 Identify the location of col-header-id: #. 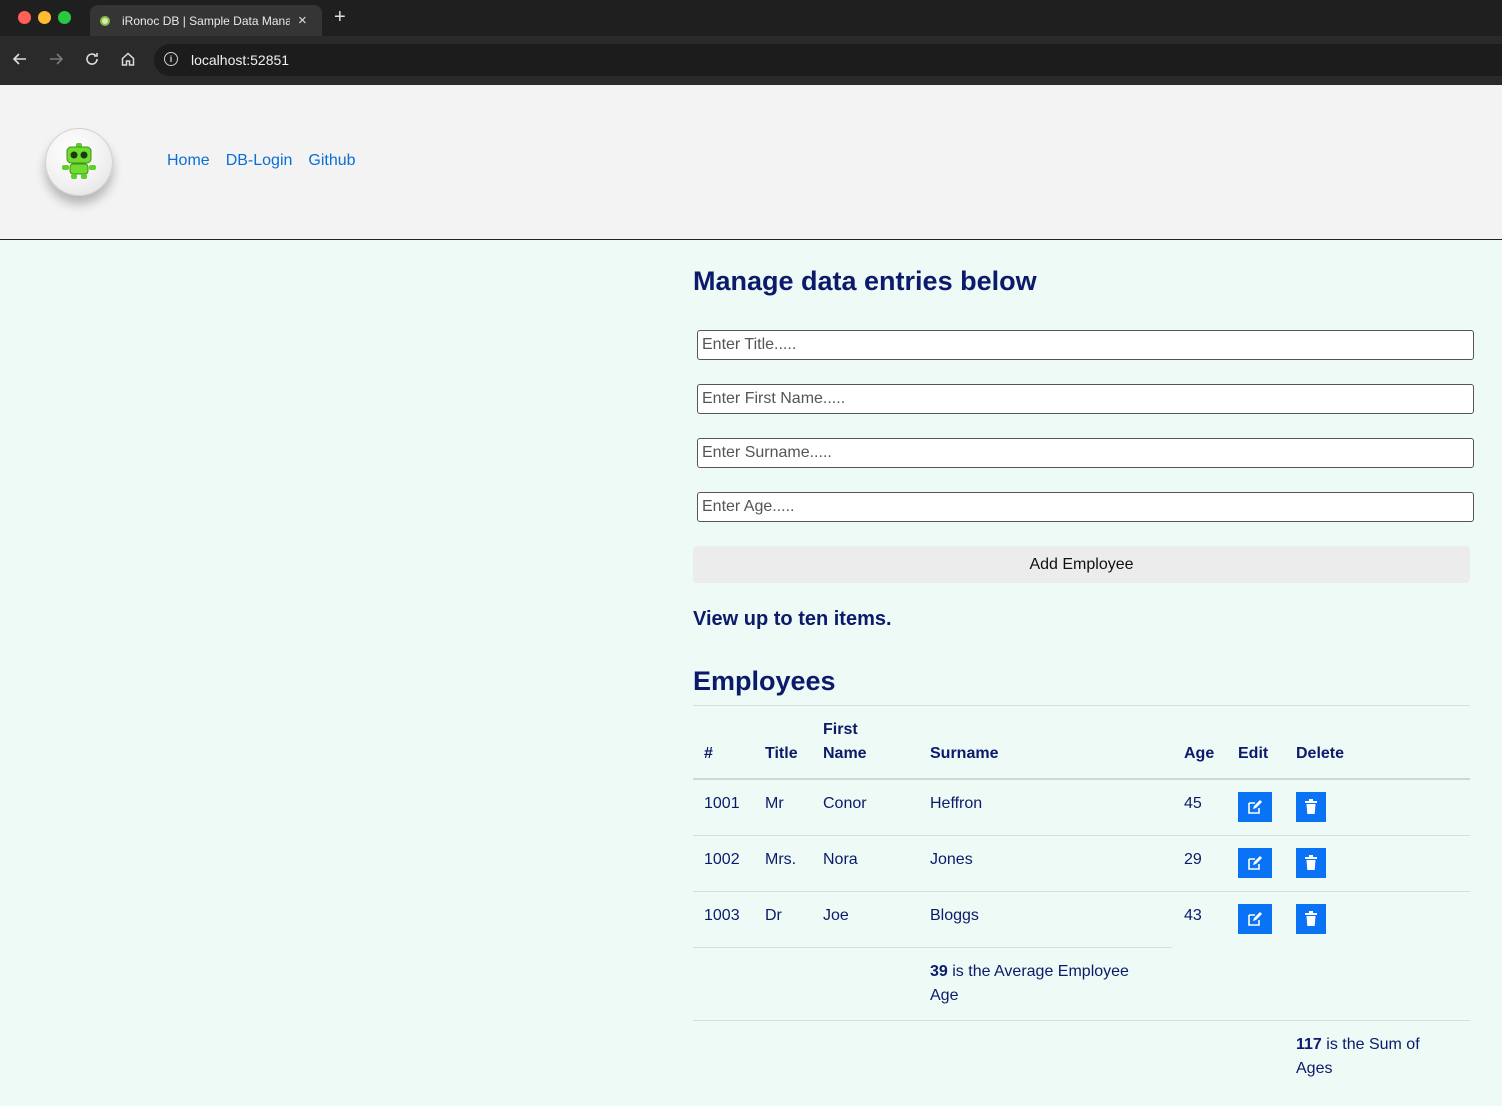
(708, 753).